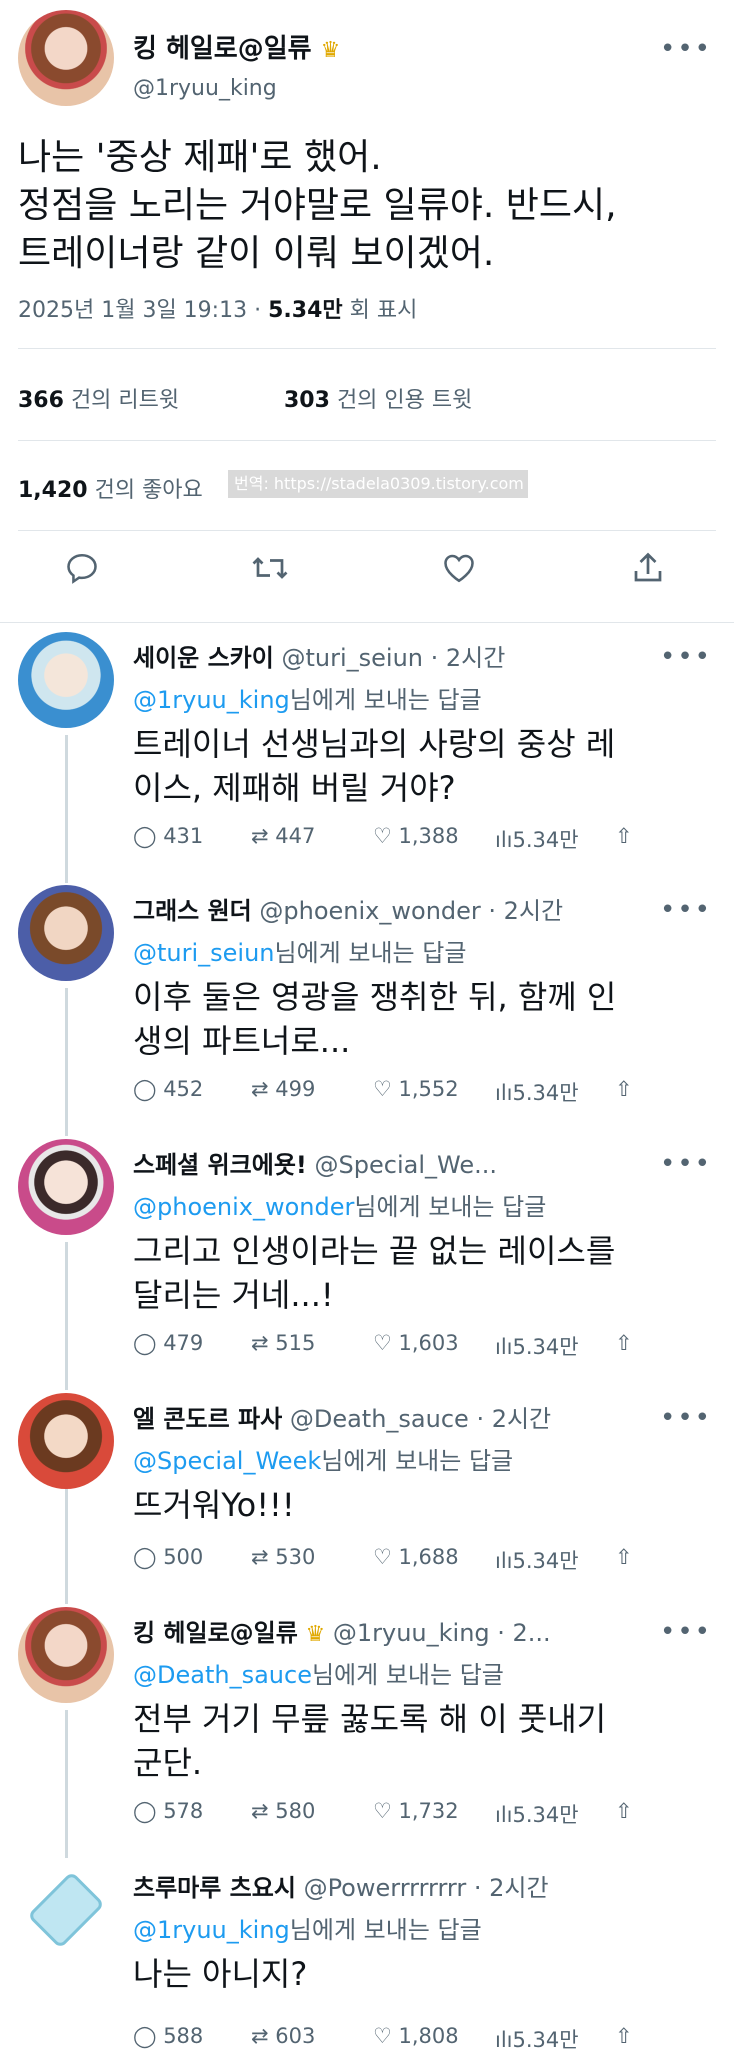 The height and width of the screenshot is (2067, 734). I want to click on author-handle: @1ryuu_king, so click(205, 88).